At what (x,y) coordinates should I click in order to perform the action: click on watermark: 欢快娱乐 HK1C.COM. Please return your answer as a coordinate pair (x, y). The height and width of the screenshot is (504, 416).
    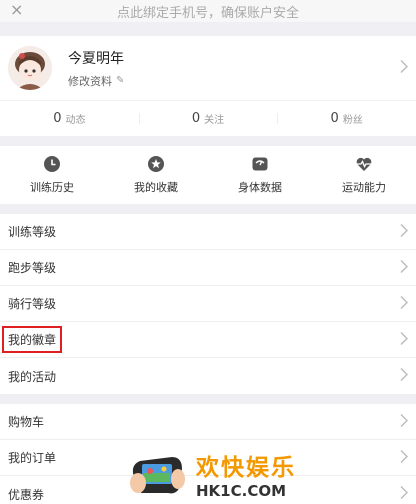
    Looking at the image, I should click on (213, 474).